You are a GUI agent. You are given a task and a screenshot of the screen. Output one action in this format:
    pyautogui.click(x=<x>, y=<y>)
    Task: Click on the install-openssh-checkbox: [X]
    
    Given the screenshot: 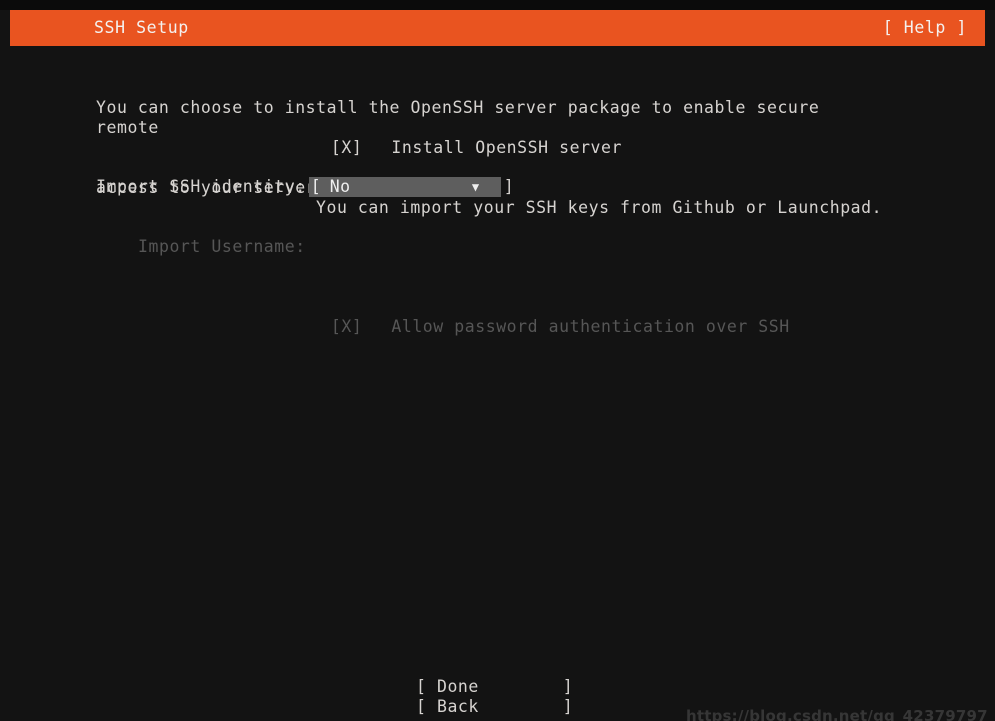 What is the action you would take?
    pyautogui.click(x=346, y=147)
    